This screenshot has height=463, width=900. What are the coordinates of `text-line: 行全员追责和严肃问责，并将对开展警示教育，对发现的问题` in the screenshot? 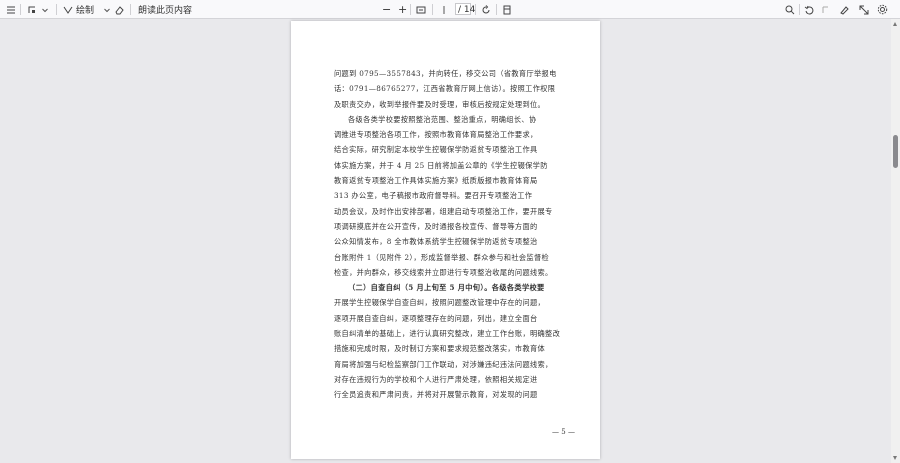 It's located at (436, 395).